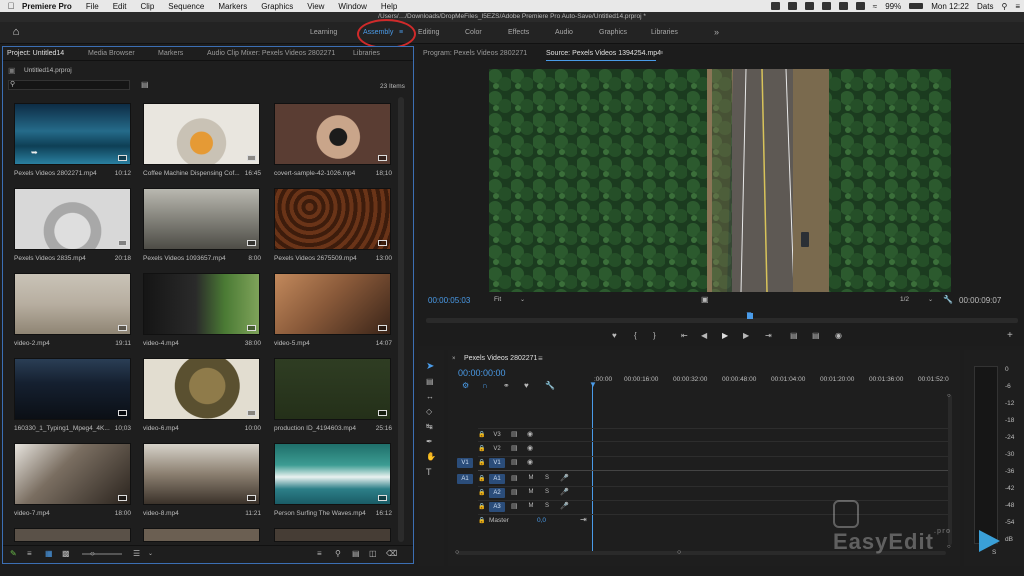  I want to click on automate-to-sequence-icon: ≡, so click(319, 554).